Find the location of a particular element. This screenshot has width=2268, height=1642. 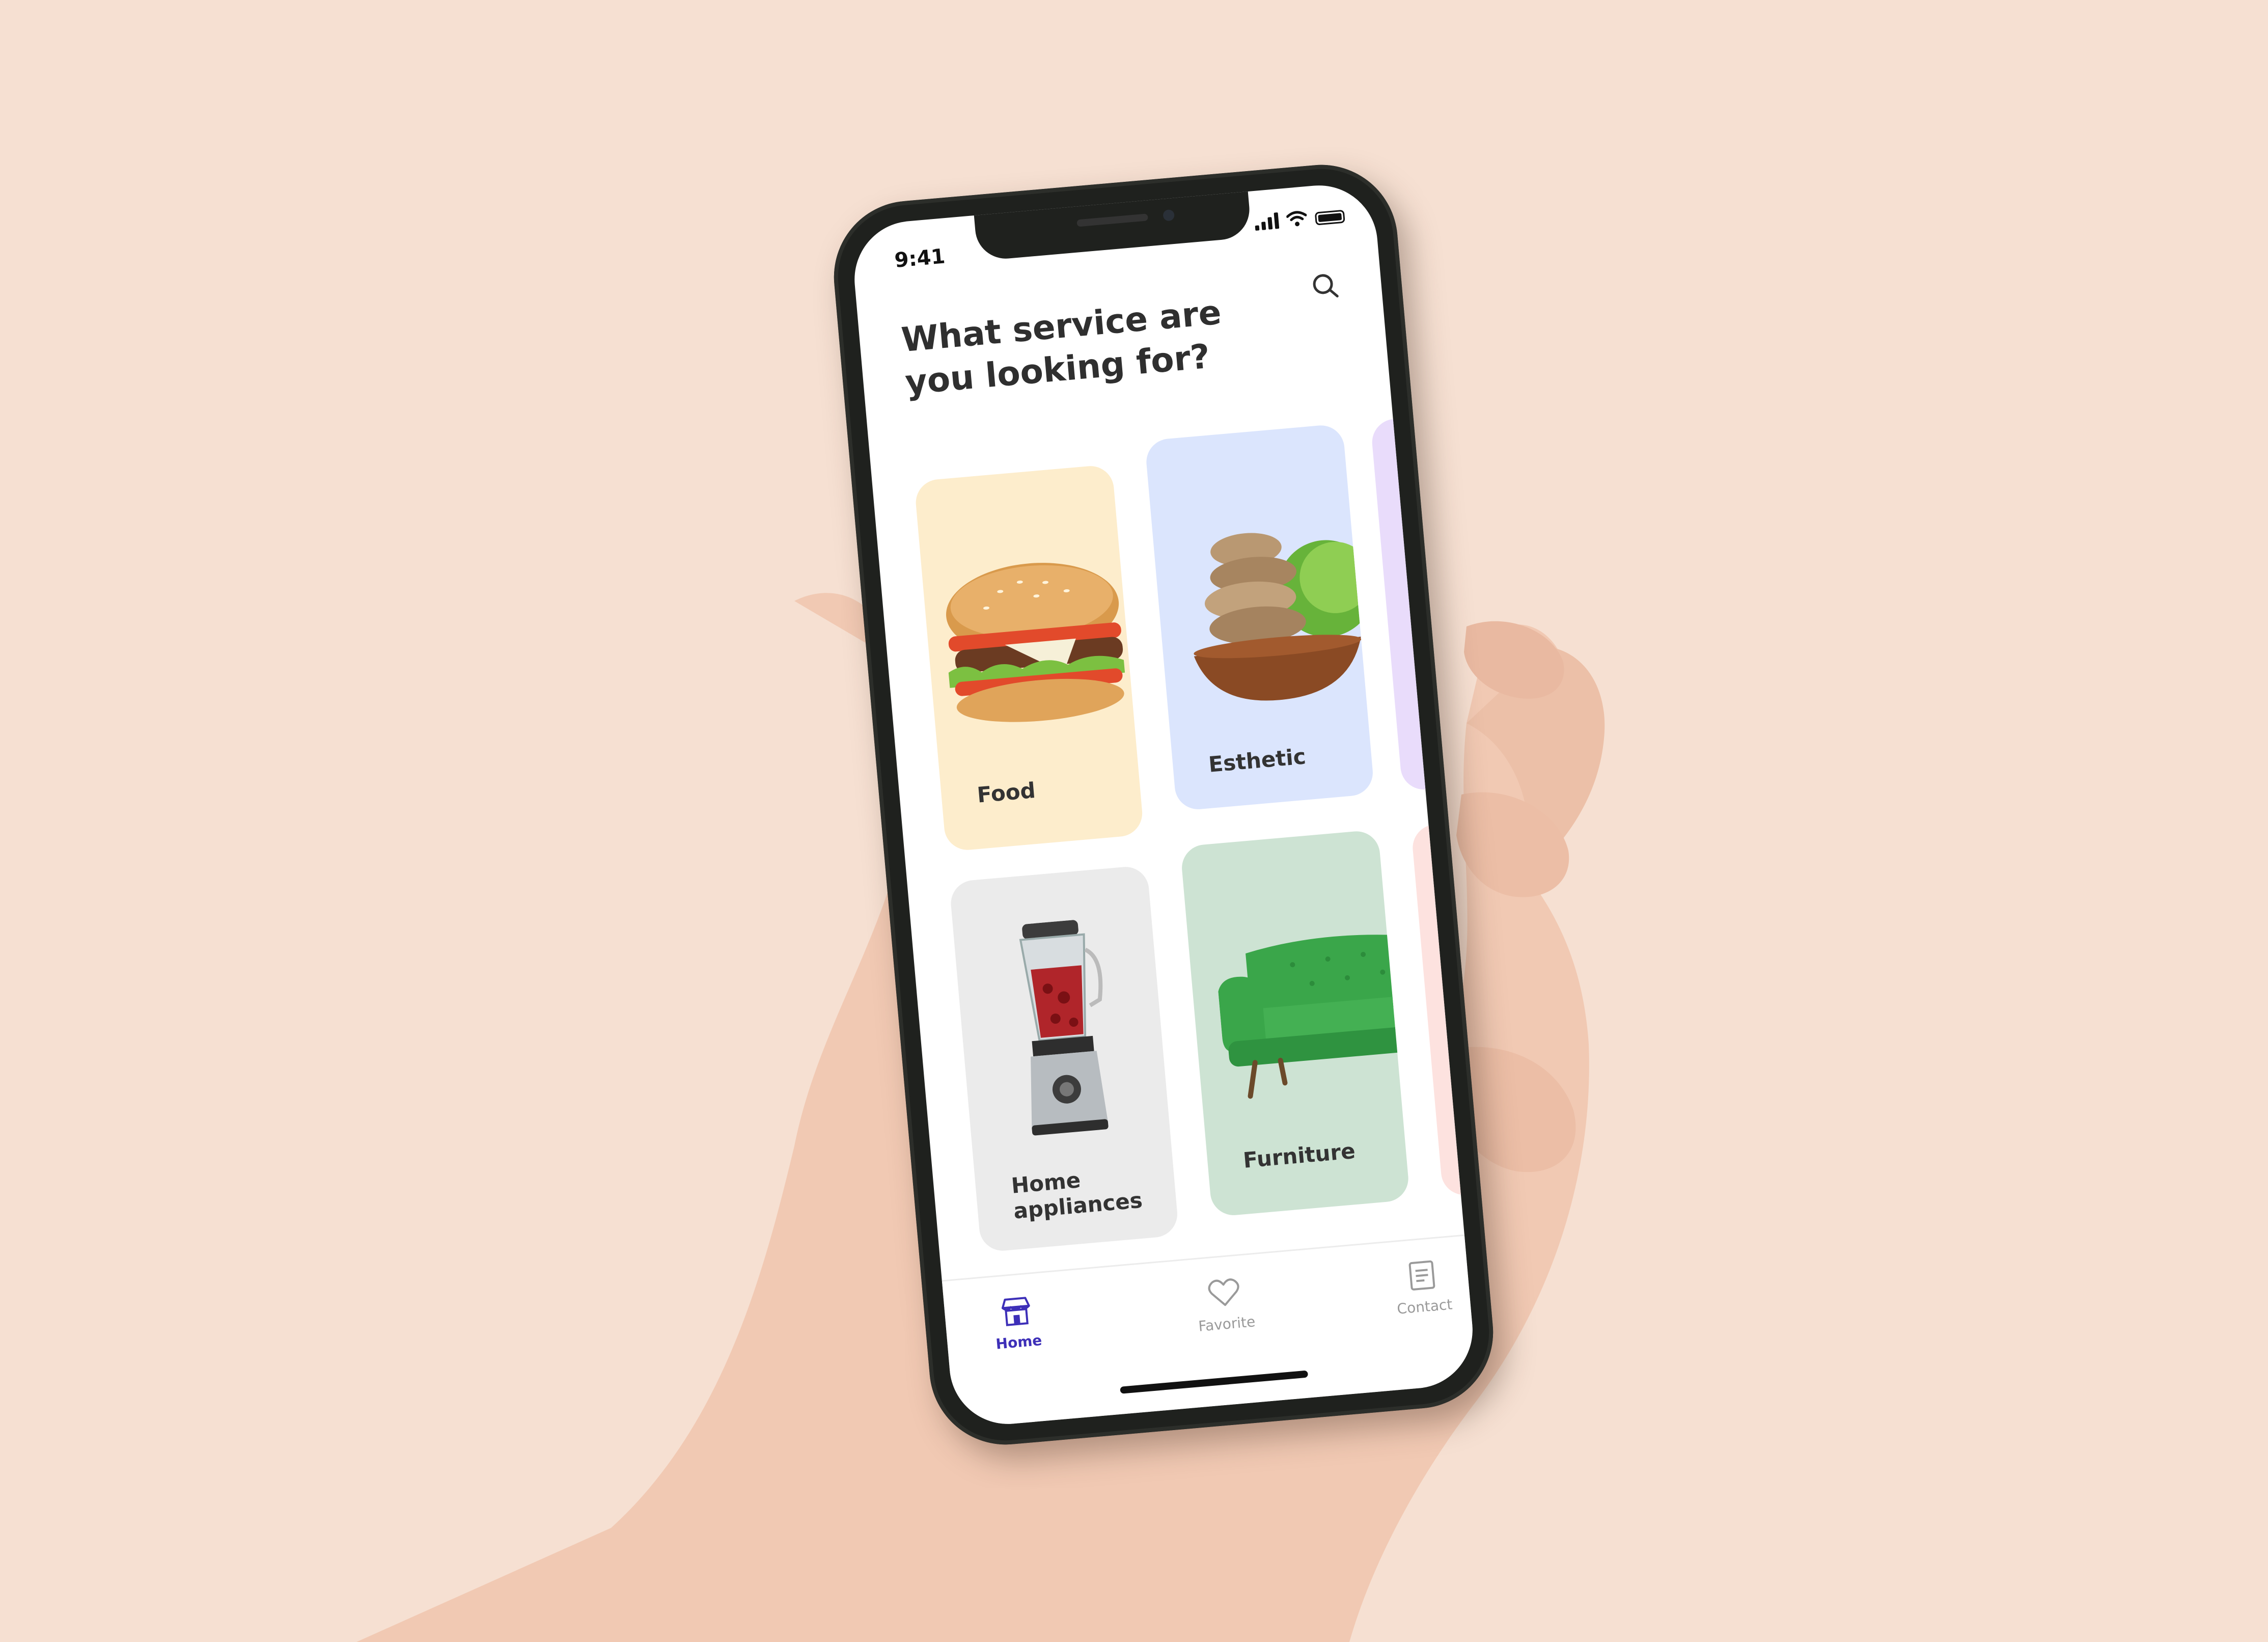

tab-label: Contact is located at coordinates (1424, 1307).